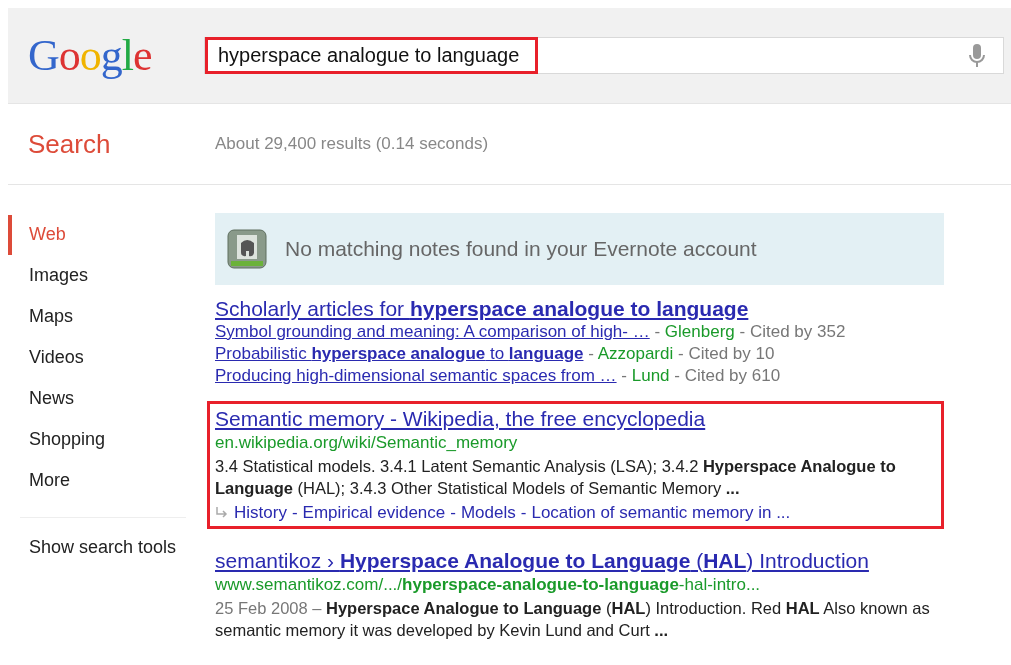  What do you see at coordinates (97, 276) in the screenshot?
I see `sidebar-item: Images` at bounding box center [97, 276].